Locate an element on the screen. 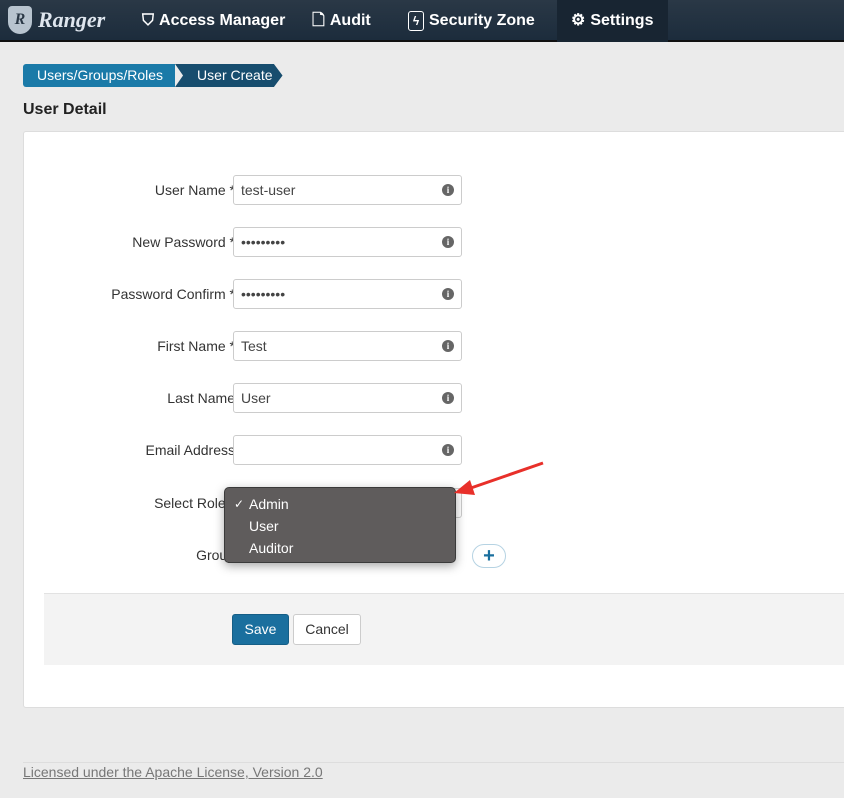 The height and width of the screenshot is (798, 844). label: First Name * is located at coordinates (196, 346).